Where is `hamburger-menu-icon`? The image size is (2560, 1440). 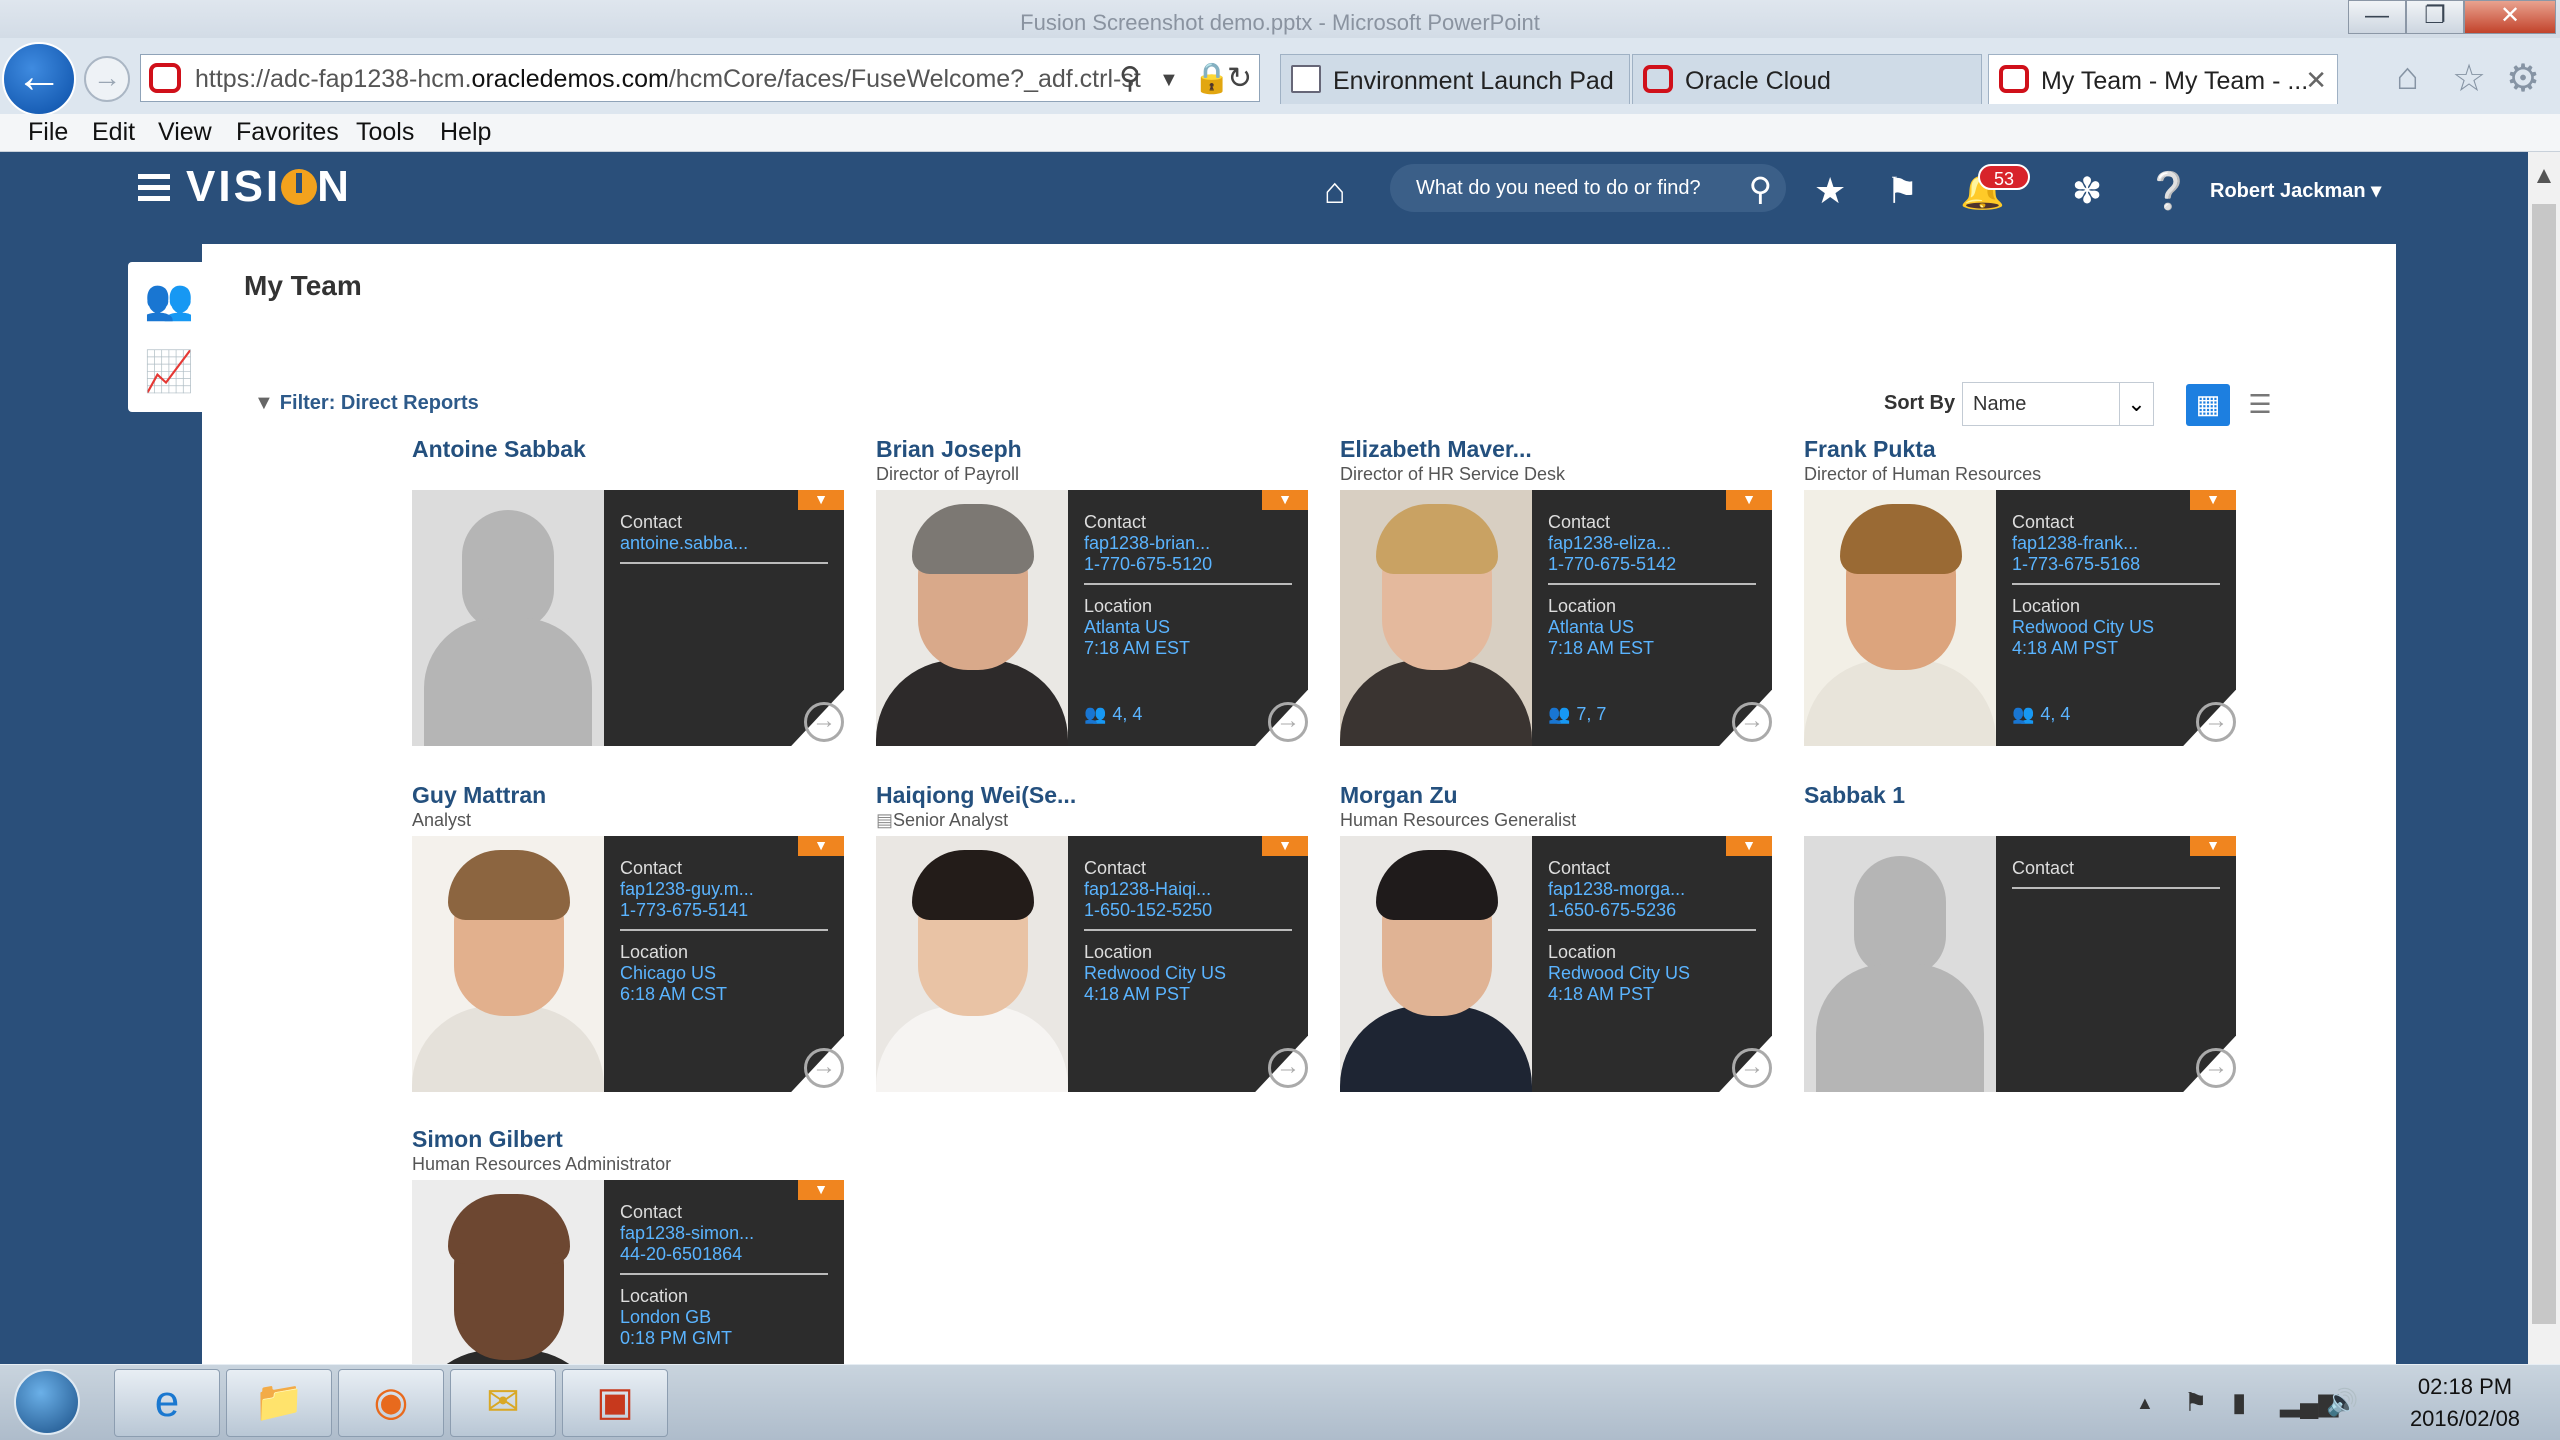
hamburger-menu-icon is located at coordinates (154, 188).